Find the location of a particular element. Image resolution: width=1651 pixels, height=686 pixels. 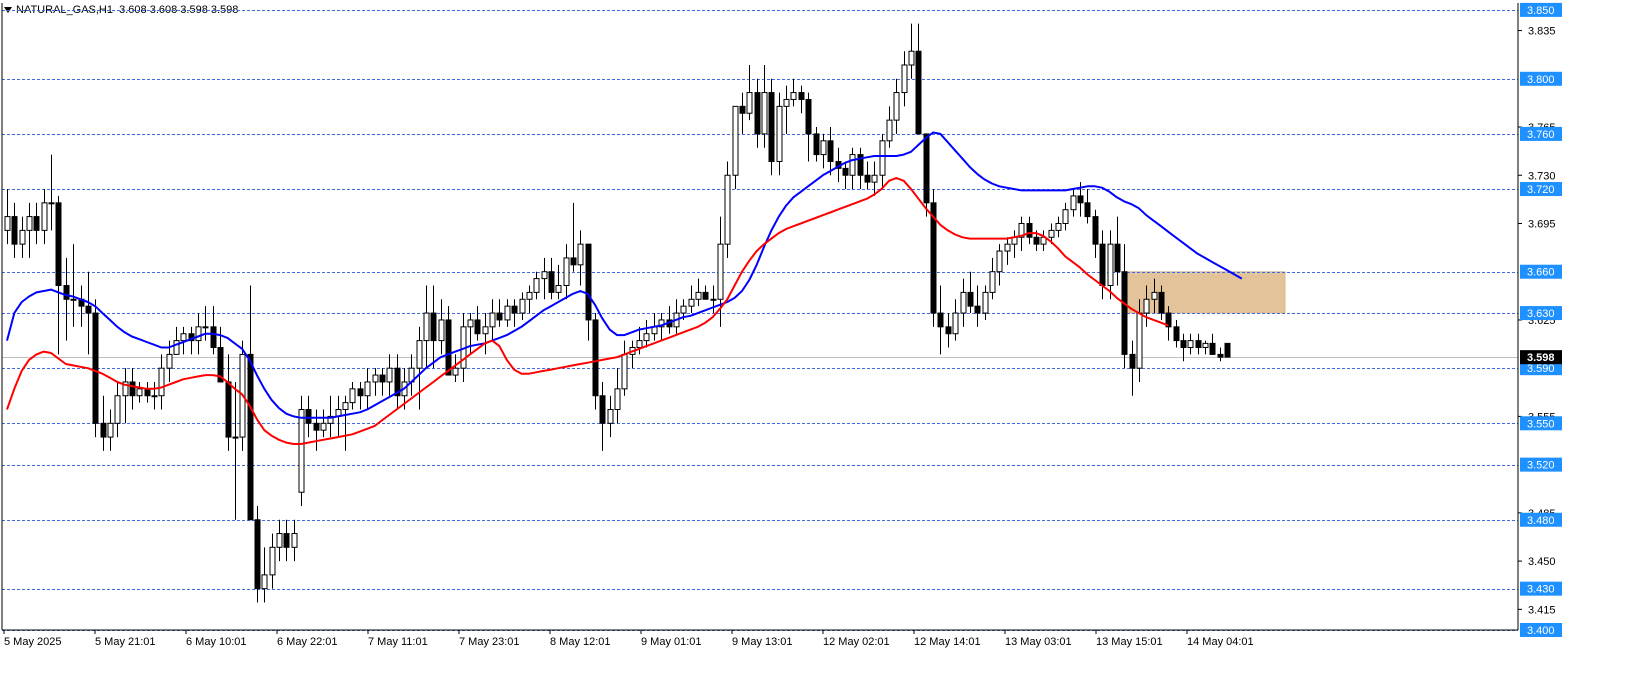

level-label: 3.400 is located at coordinates (1541, 631).